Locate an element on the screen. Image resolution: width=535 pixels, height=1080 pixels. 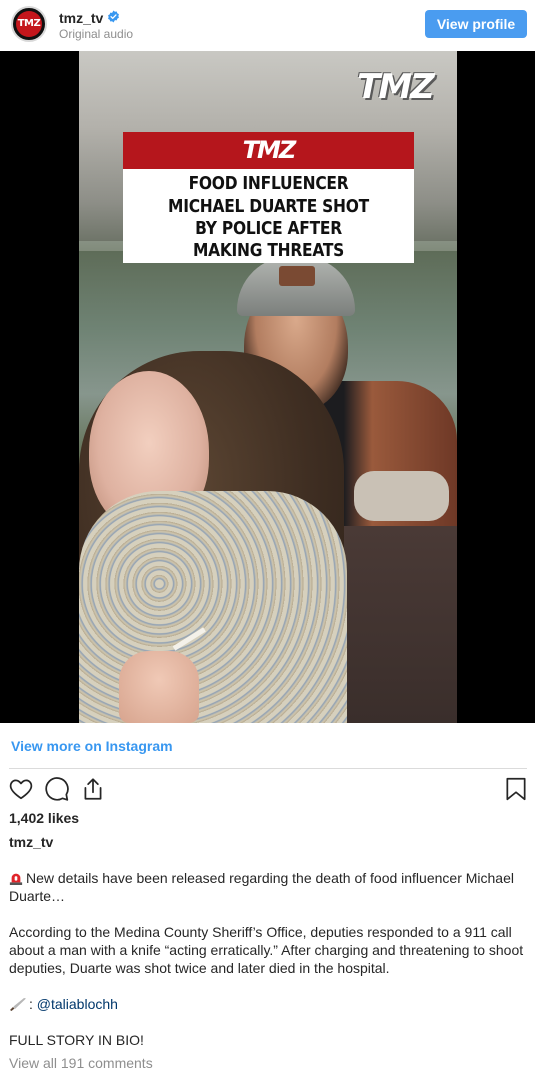
username: tmz_tv is located at coordinates (81, 18).